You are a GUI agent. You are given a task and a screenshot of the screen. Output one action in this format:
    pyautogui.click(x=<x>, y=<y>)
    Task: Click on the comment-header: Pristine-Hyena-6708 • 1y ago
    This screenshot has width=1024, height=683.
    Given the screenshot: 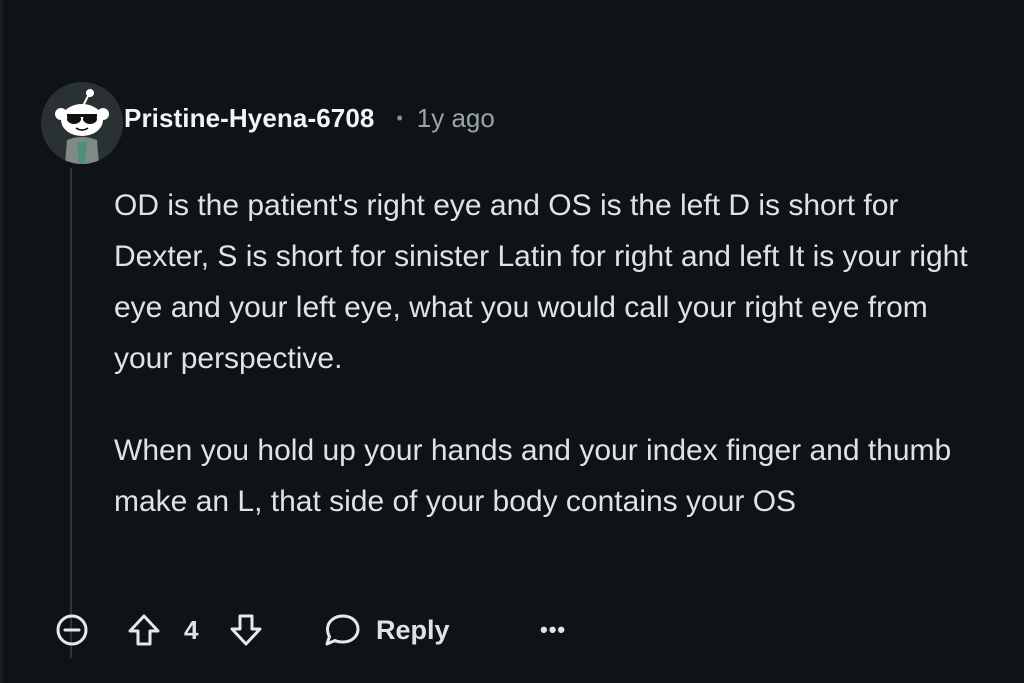 What is the action you would take?
    pyautogui.click(x=309, y=118)
    